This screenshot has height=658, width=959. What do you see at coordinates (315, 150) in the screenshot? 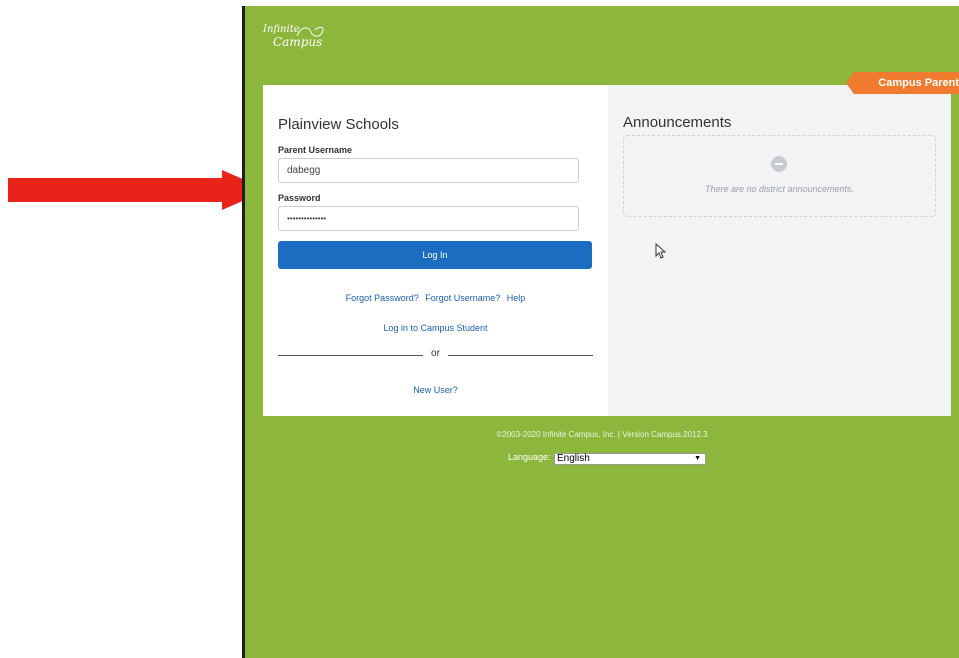
I see `username-label: Parent Username` at bounding box center [315, 150].